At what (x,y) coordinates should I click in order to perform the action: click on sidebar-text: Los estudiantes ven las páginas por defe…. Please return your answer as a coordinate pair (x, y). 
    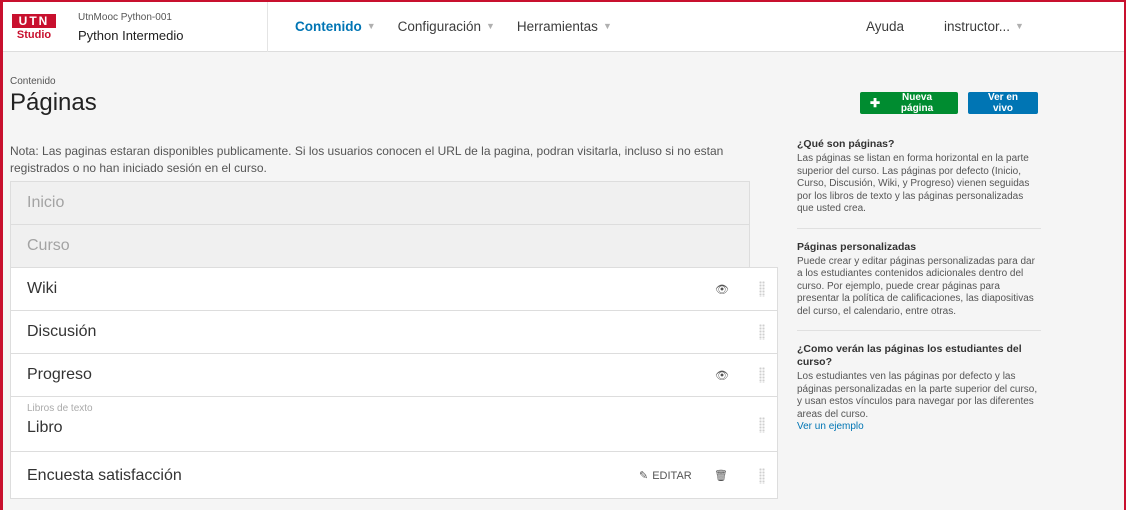
    Looking at the image, I should click on (917, 395).